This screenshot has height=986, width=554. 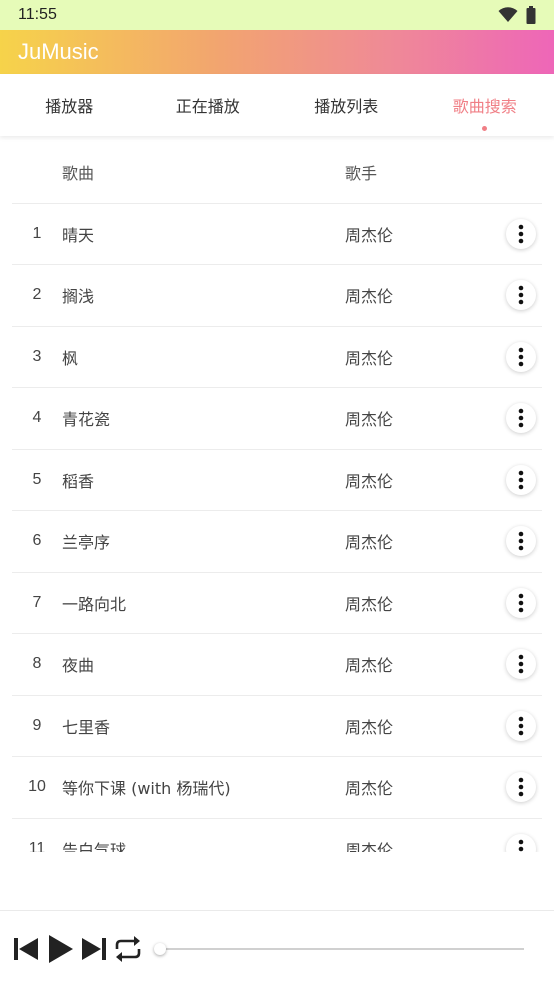 I want to click on song-number: 10, so click(x=37, y=787).